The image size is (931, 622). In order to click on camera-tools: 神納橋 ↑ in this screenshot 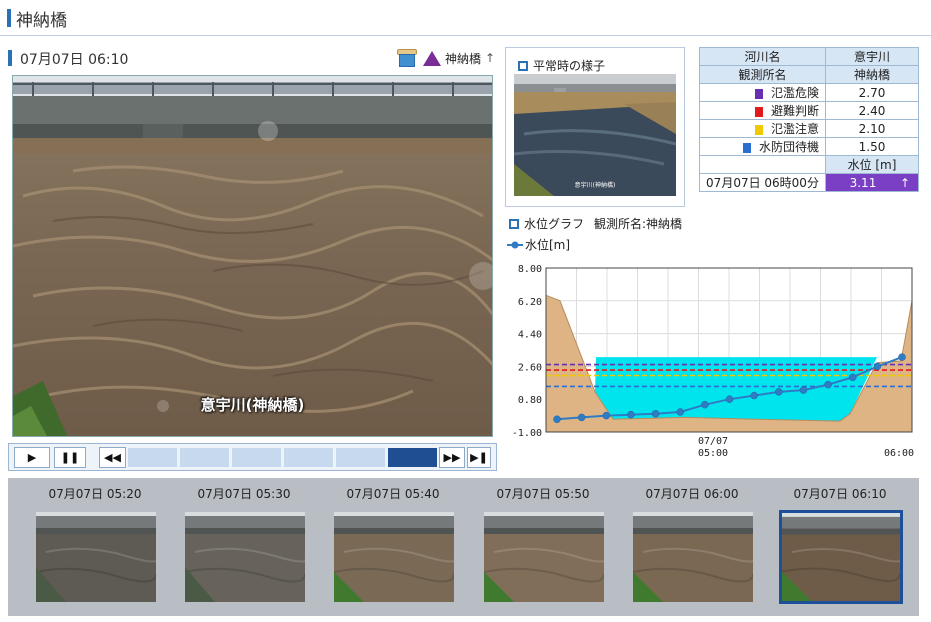, I will do `click(446, 58)`.